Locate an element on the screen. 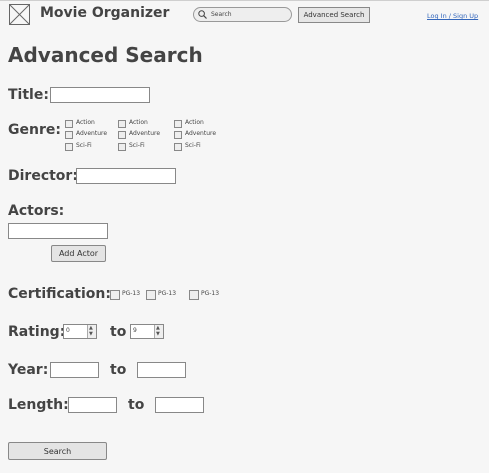 Image resolution: width=489 pixels, height=473 pixels. title-label: Title: is located at coordinates (28, 95).